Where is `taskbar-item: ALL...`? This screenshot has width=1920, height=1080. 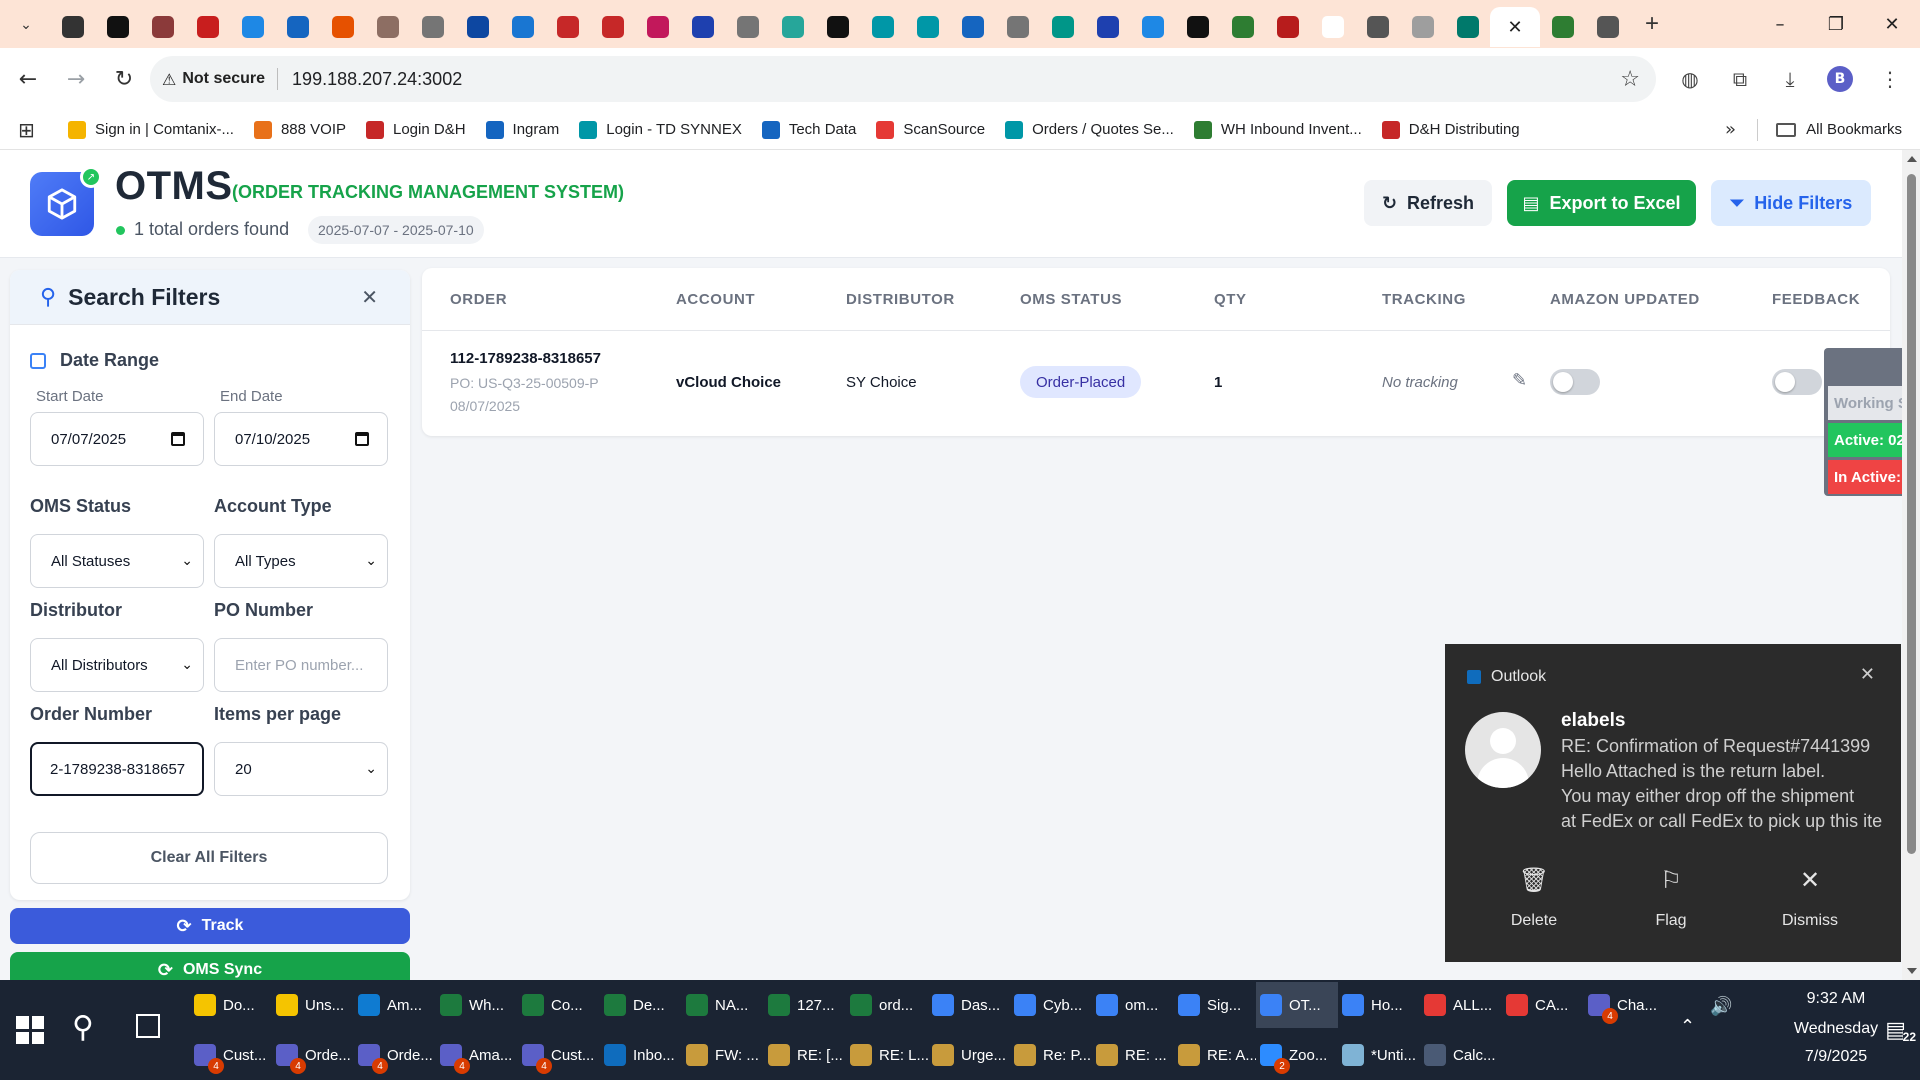
taskbar-item: ALL... is located at coordinates (1461, 1005).